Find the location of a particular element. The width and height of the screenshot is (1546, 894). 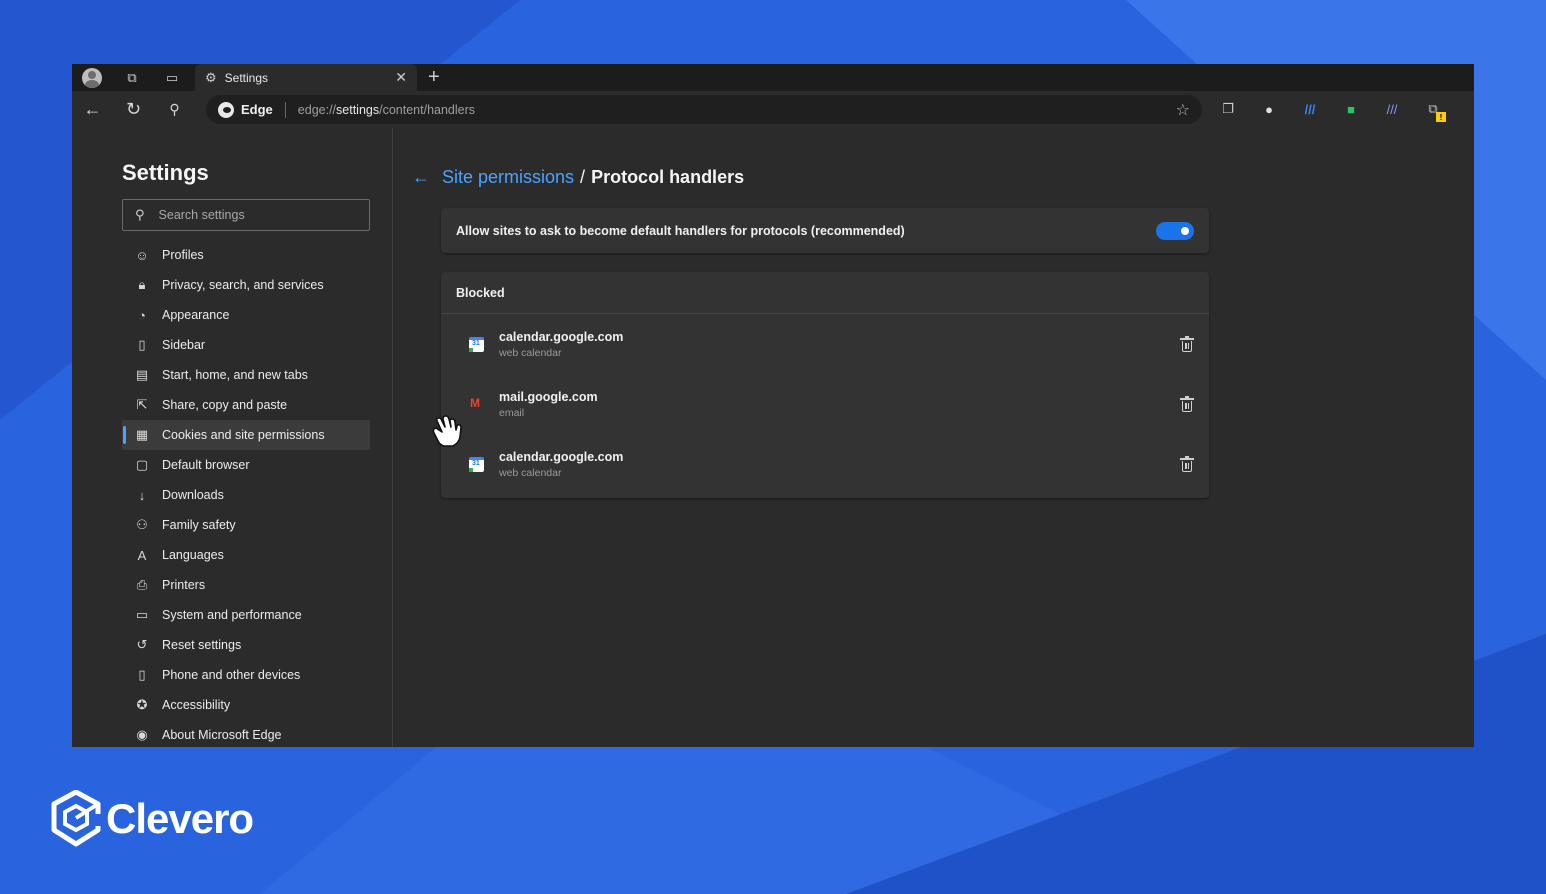

gmail-icon is located at coordinates (476, 404).